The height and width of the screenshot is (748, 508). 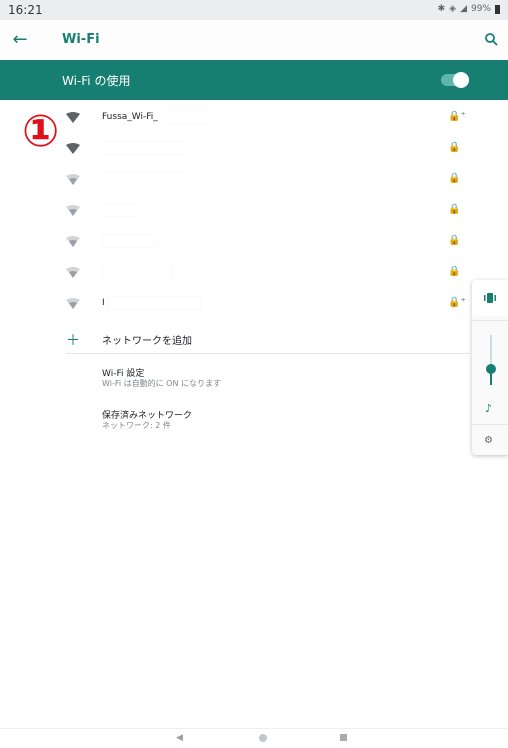 What do you see at coordinates (480, 9) in the screenshot?
I see `battery-percent: 99%` at bounding box center [480, 9].